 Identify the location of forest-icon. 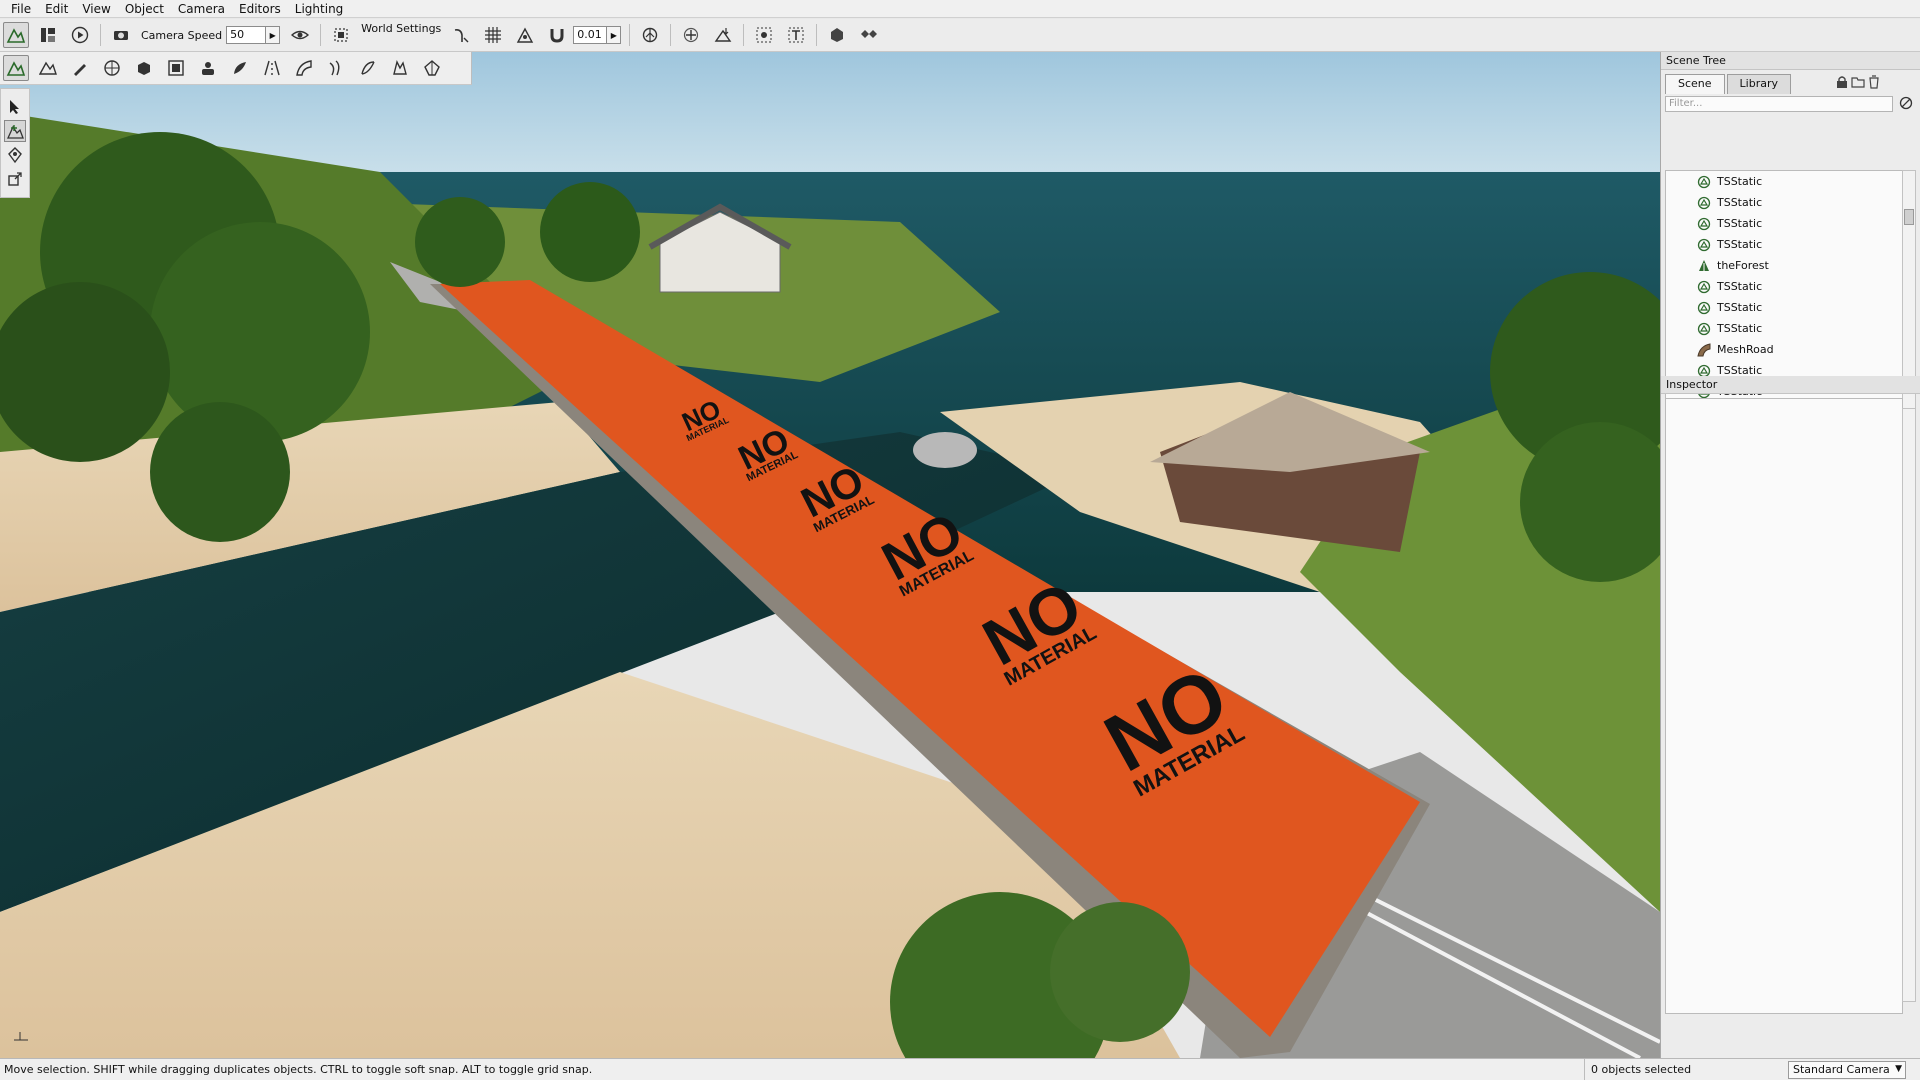
(1704, 266).